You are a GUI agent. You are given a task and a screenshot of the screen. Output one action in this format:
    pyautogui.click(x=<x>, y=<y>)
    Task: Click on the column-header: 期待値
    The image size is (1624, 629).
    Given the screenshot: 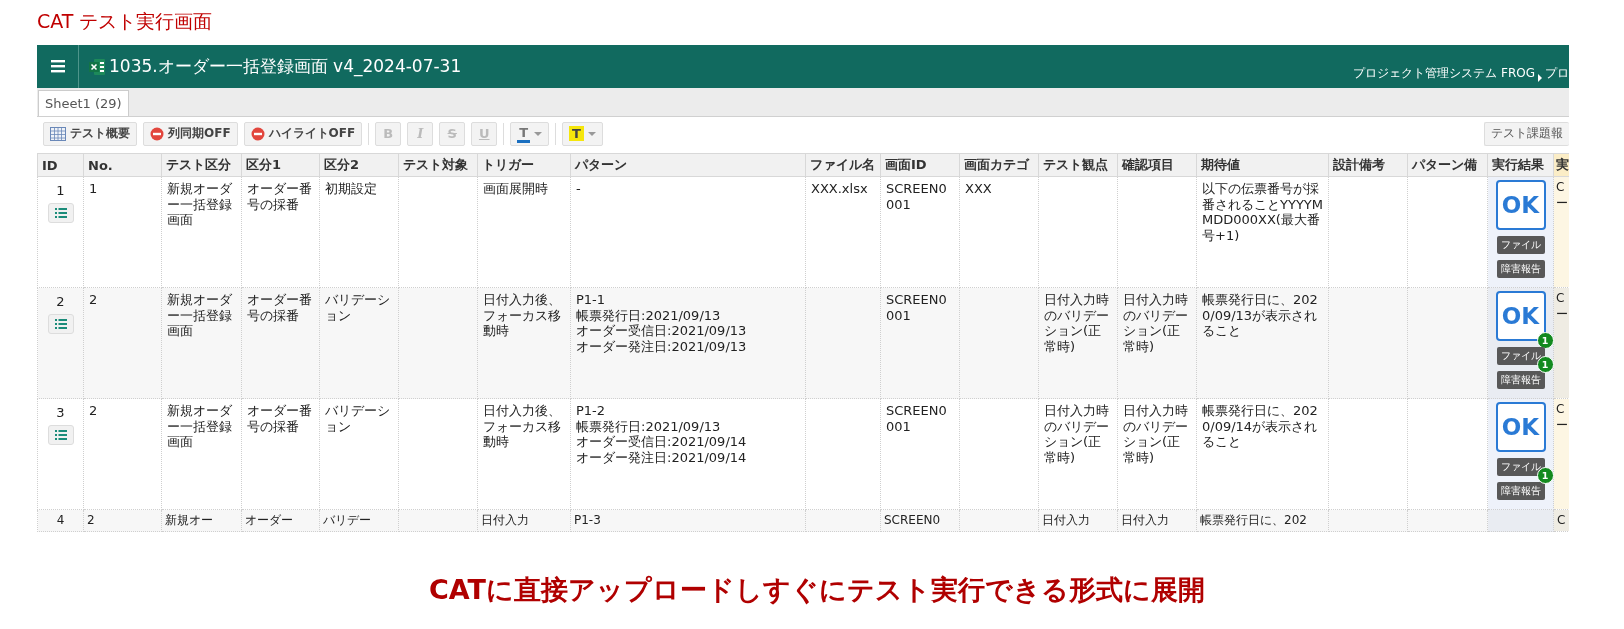 What is the action you would take?
    pyautogui.click(x=1262, y=165)
    